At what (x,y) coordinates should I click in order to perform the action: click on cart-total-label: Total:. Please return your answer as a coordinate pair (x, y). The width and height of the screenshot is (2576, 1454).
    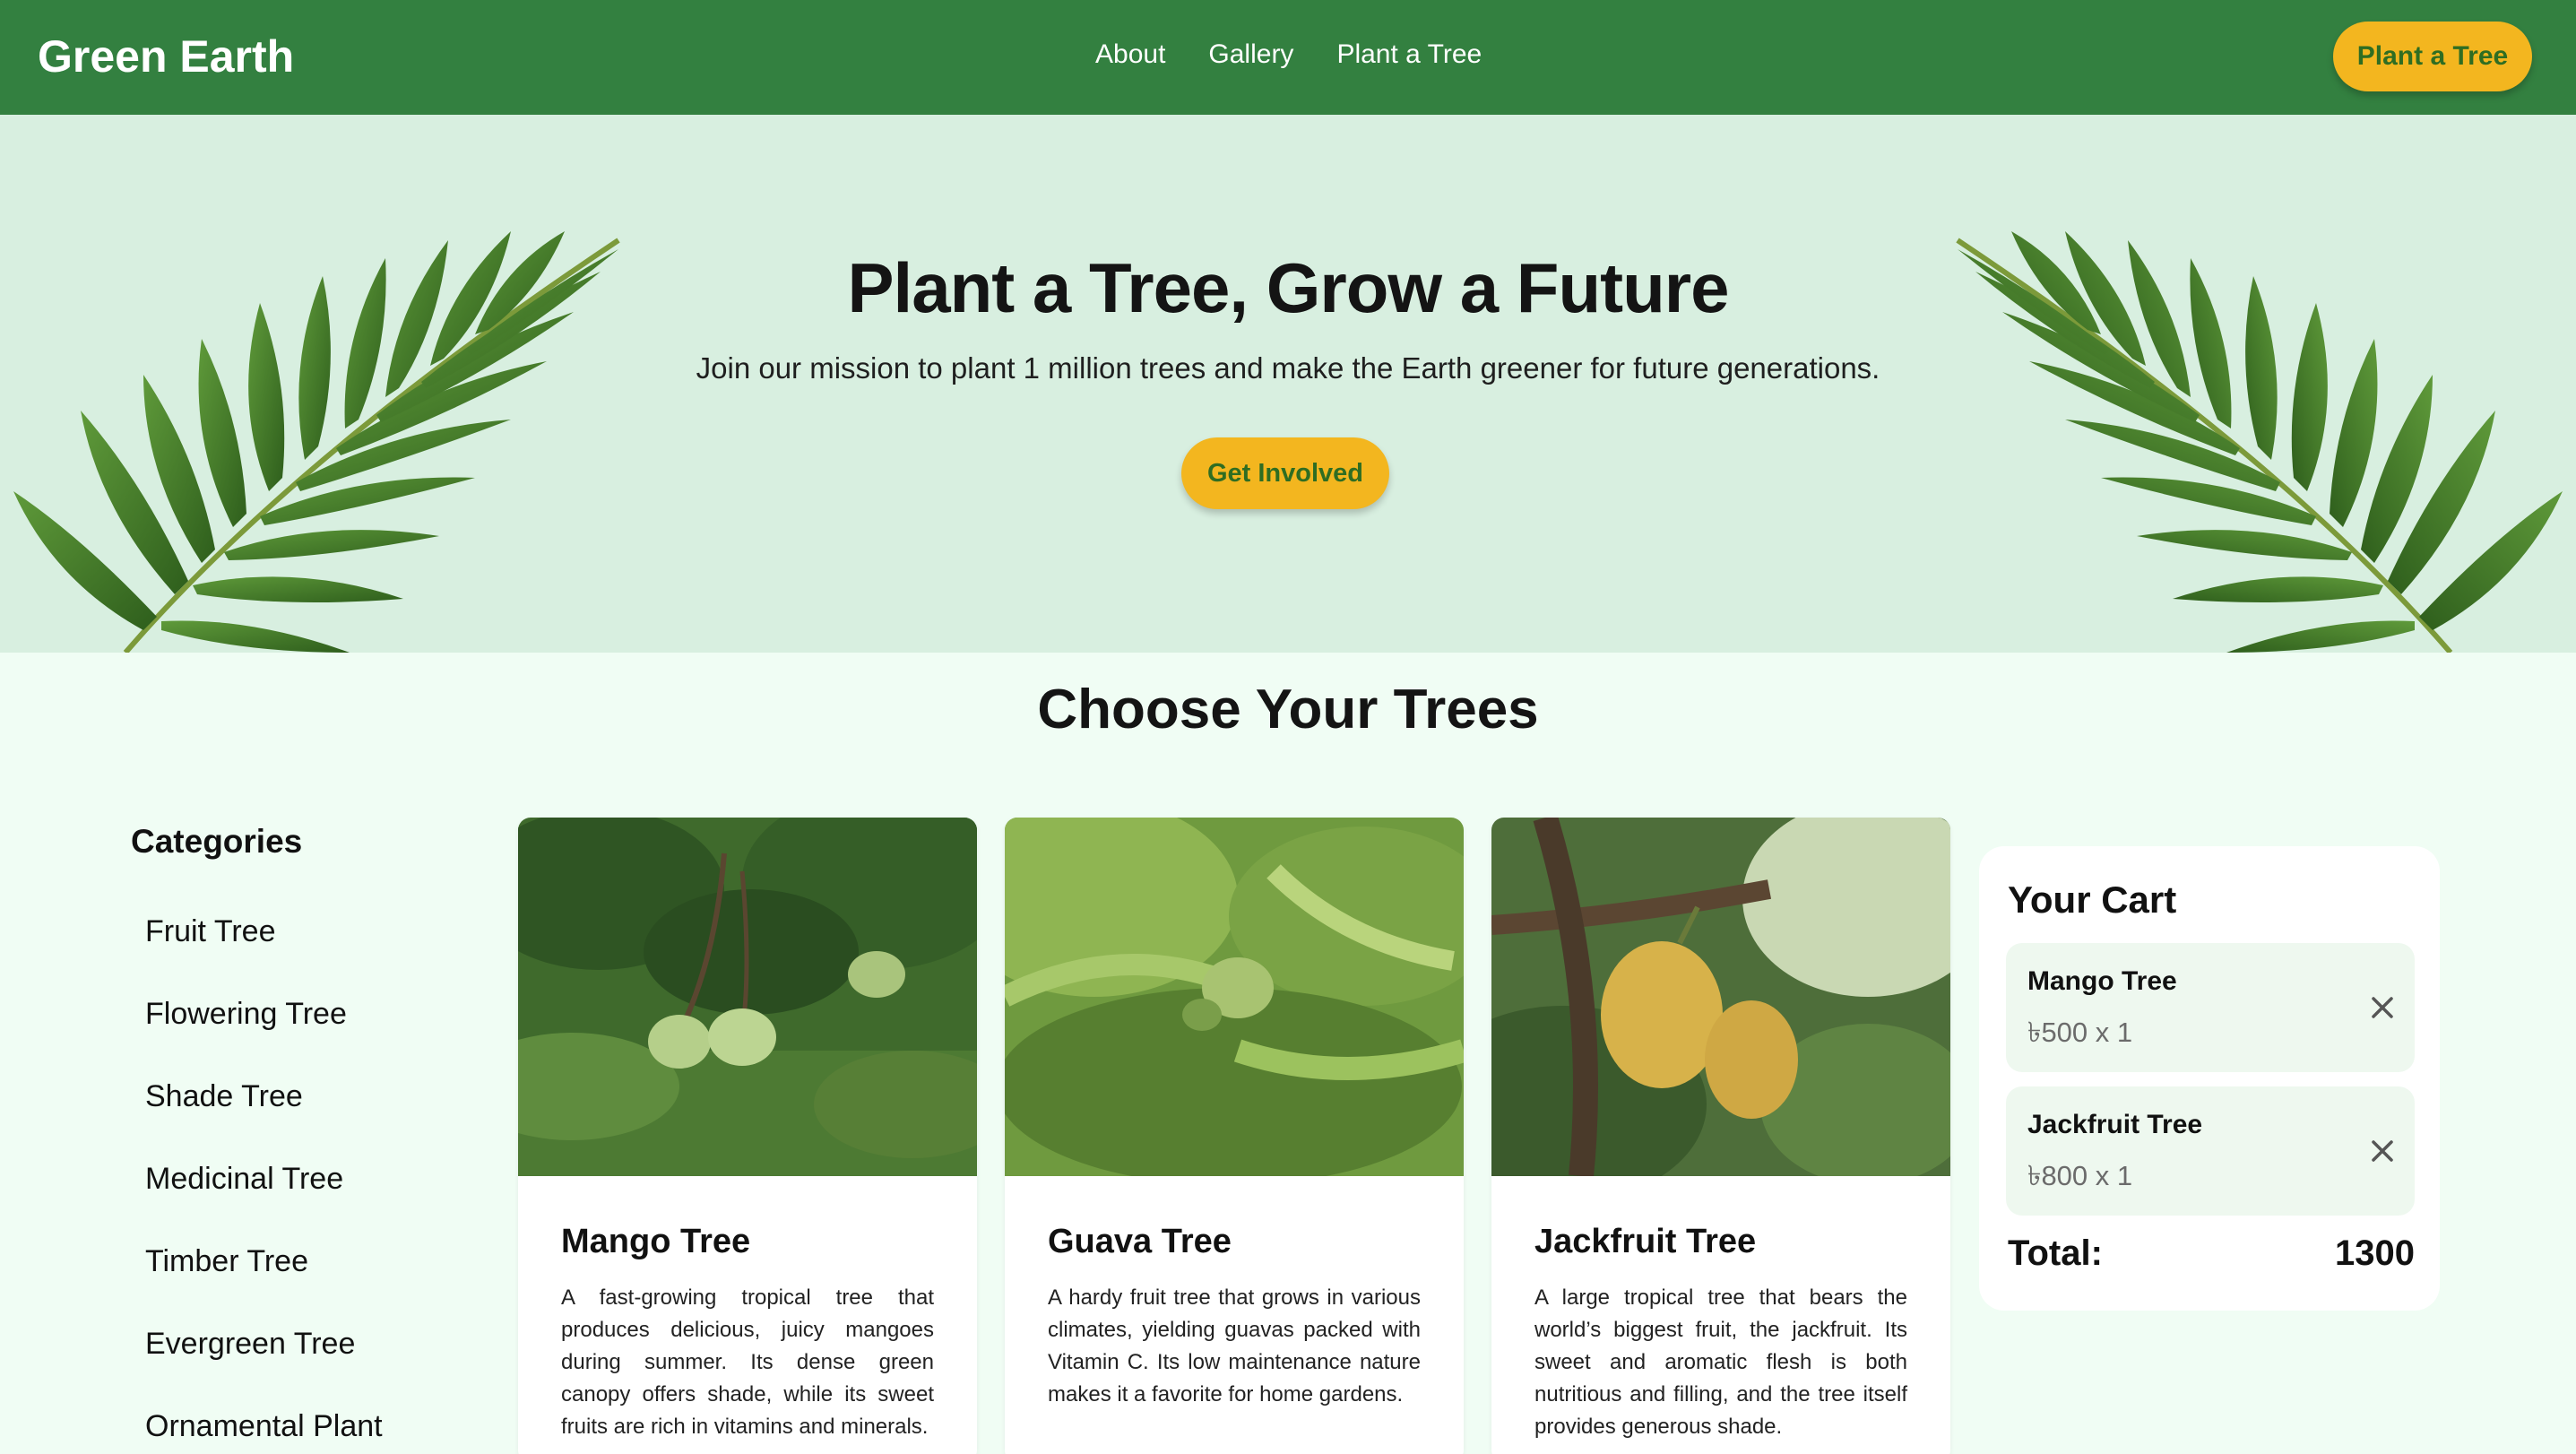
    Looking at the image, I should click on (2055, 1253).